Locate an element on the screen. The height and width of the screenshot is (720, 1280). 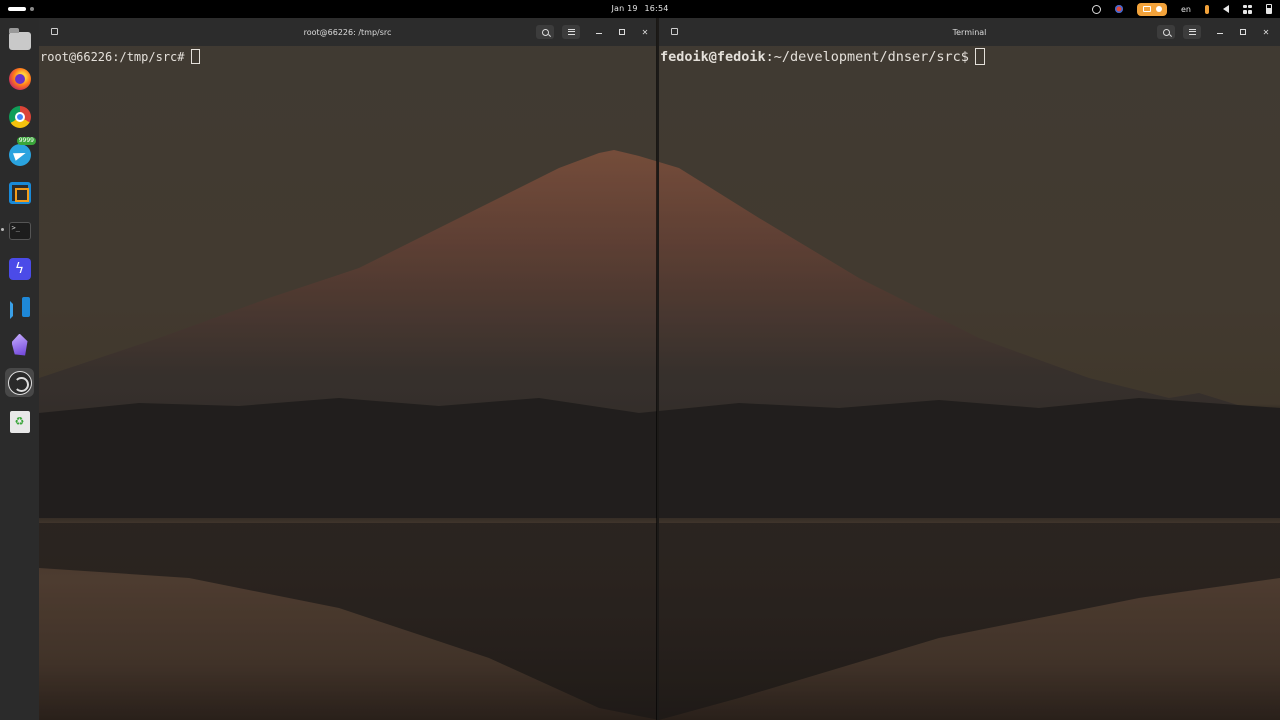
titlebar: root@66226: /tmp/src ✕ is located at coordinates (347, 32).